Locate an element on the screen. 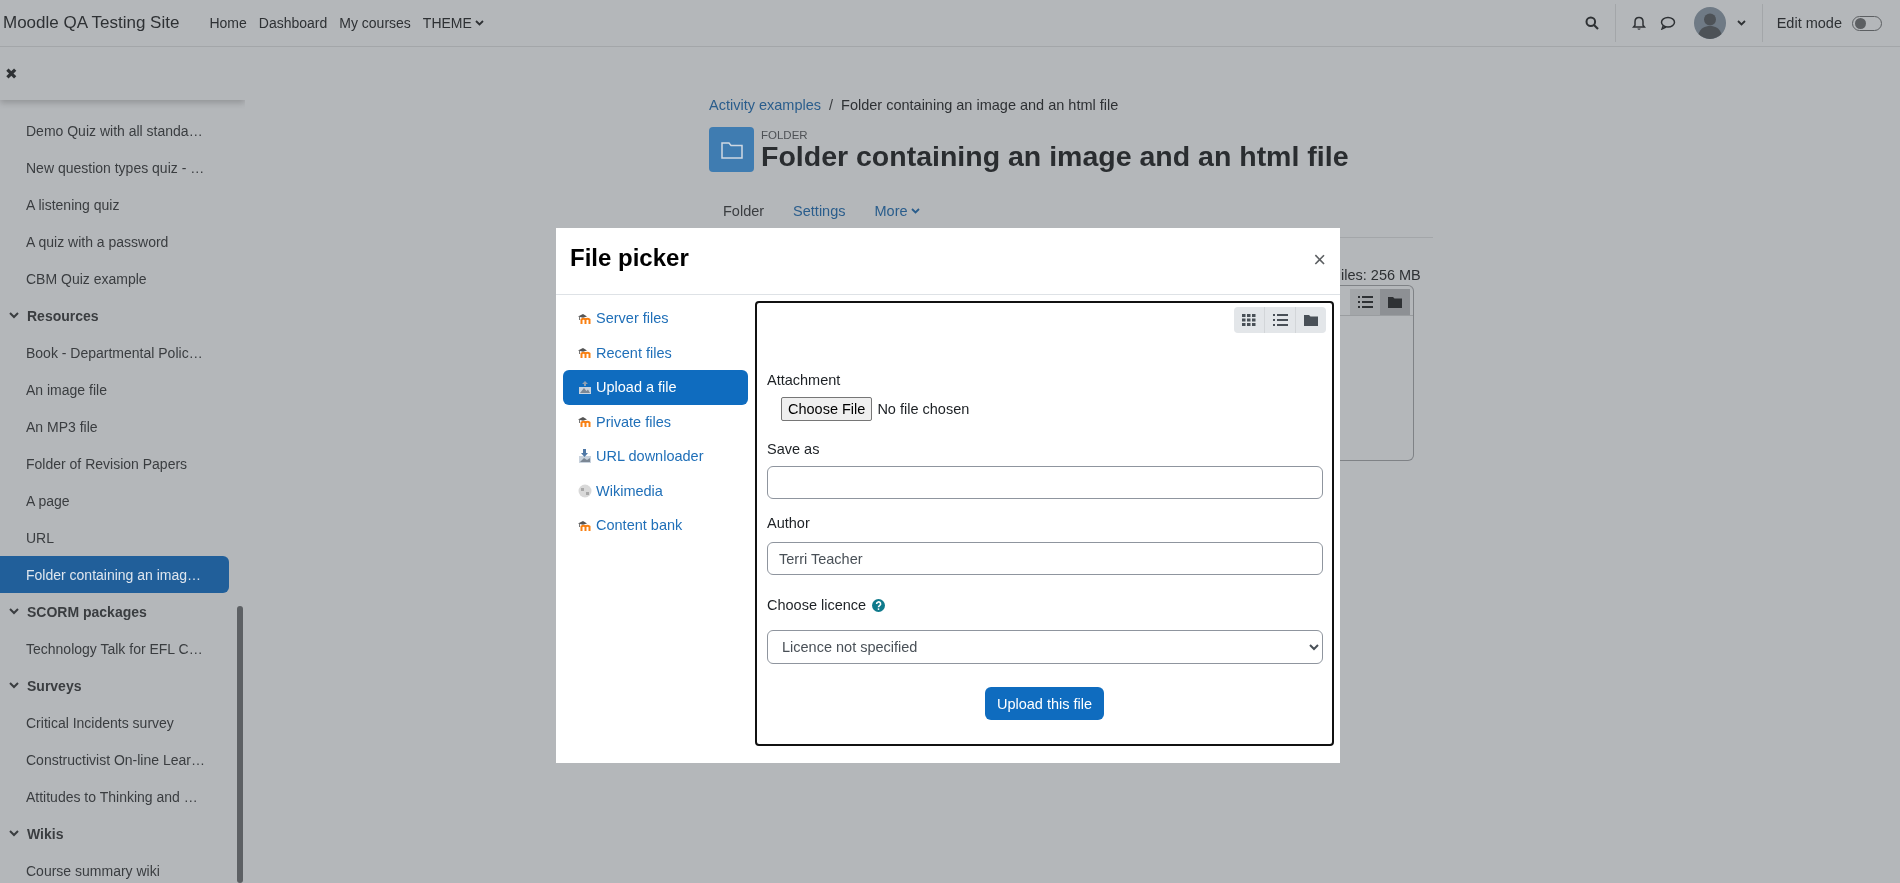  course-index-item: Folder of Revision Papers is located at coordinates (114, 463).